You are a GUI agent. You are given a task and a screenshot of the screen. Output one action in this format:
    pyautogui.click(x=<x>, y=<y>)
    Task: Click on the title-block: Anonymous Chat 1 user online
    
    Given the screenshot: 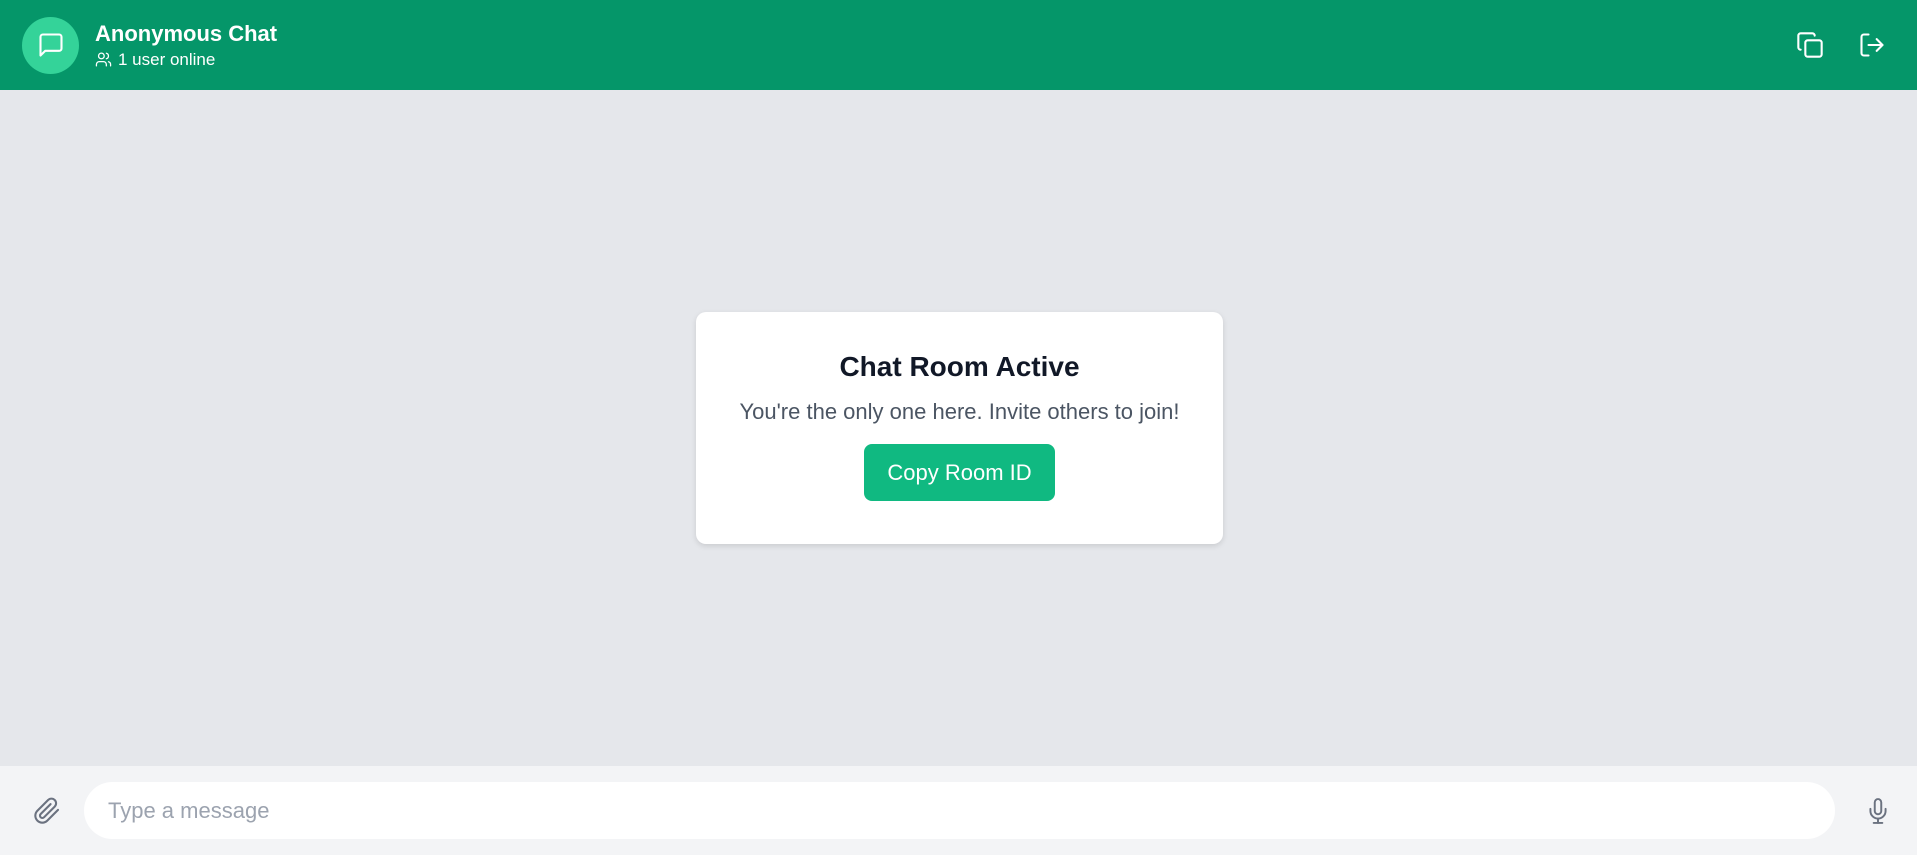 What is the action you would take?
    pyautogui.click(x=186, y=45)
    